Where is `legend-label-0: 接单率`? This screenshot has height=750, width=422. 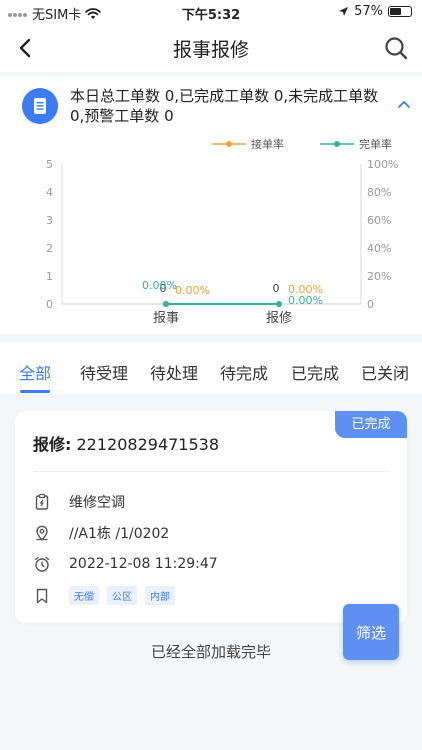
legend-label-0: 接单率 is located at coordinates (267, 144).